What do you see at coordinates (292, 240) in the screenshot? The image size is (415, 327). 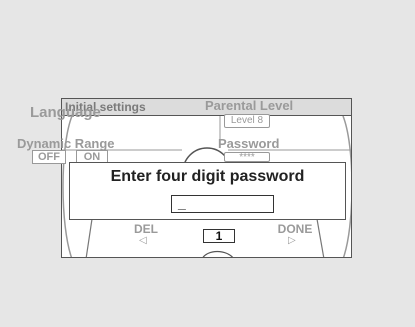 I see `right-triangle-icon: ▷` at bounding box center [292, 240].